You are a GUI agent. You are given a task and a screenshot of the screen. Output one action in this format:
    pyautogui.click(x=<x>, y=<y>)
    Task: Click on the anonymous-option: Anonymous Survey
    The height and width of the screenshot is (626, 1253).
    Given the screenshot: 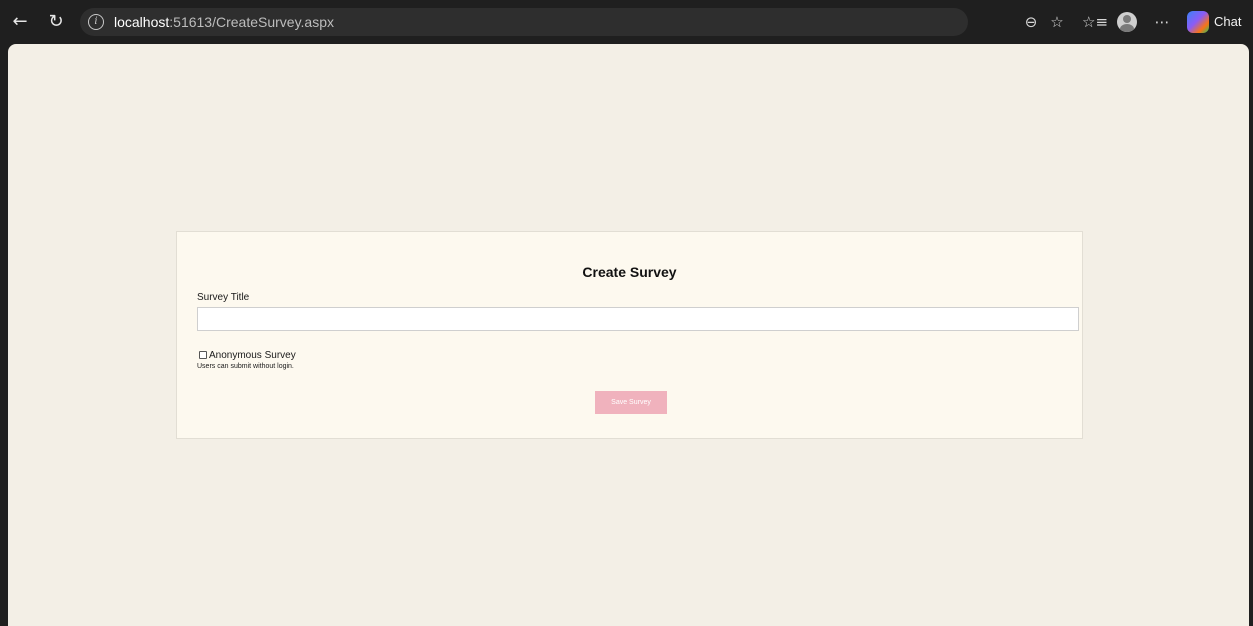 What is the action you would take?
    pyautogui.click(x=247, y=355)
    